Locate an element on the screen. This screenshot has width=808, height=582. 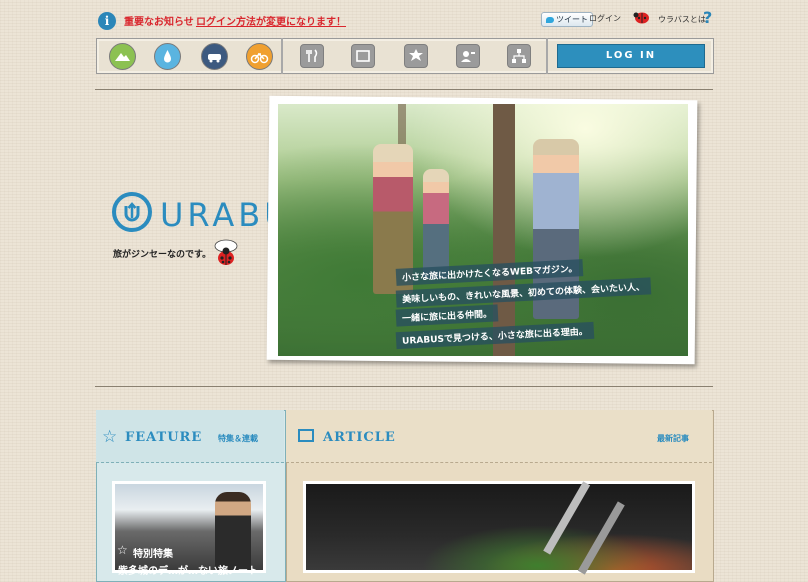
ladybug-icon is located at coordinates (641, 18).